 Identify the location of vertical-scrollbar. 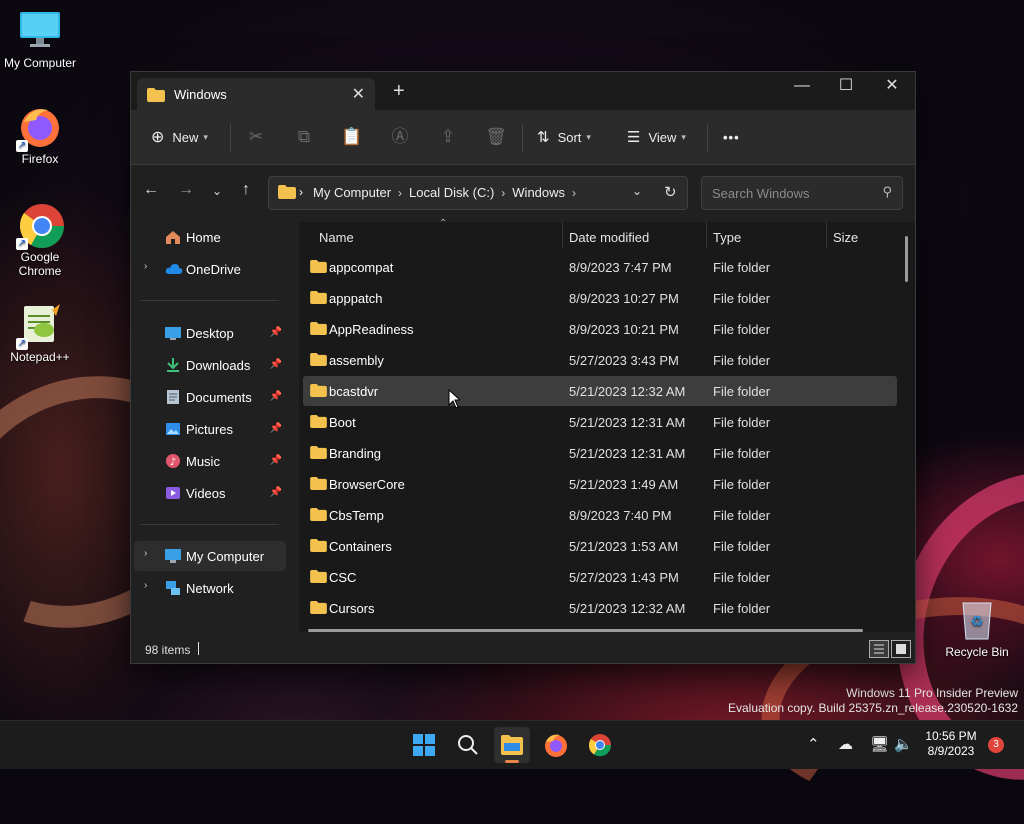
(906, 259).